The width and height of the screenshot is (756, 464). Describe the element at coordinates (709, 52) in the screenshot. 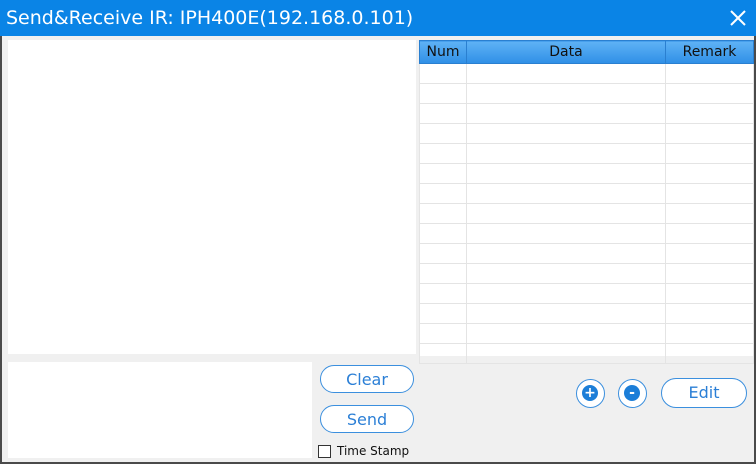

I see `column-header-remark: Remark` at that location.